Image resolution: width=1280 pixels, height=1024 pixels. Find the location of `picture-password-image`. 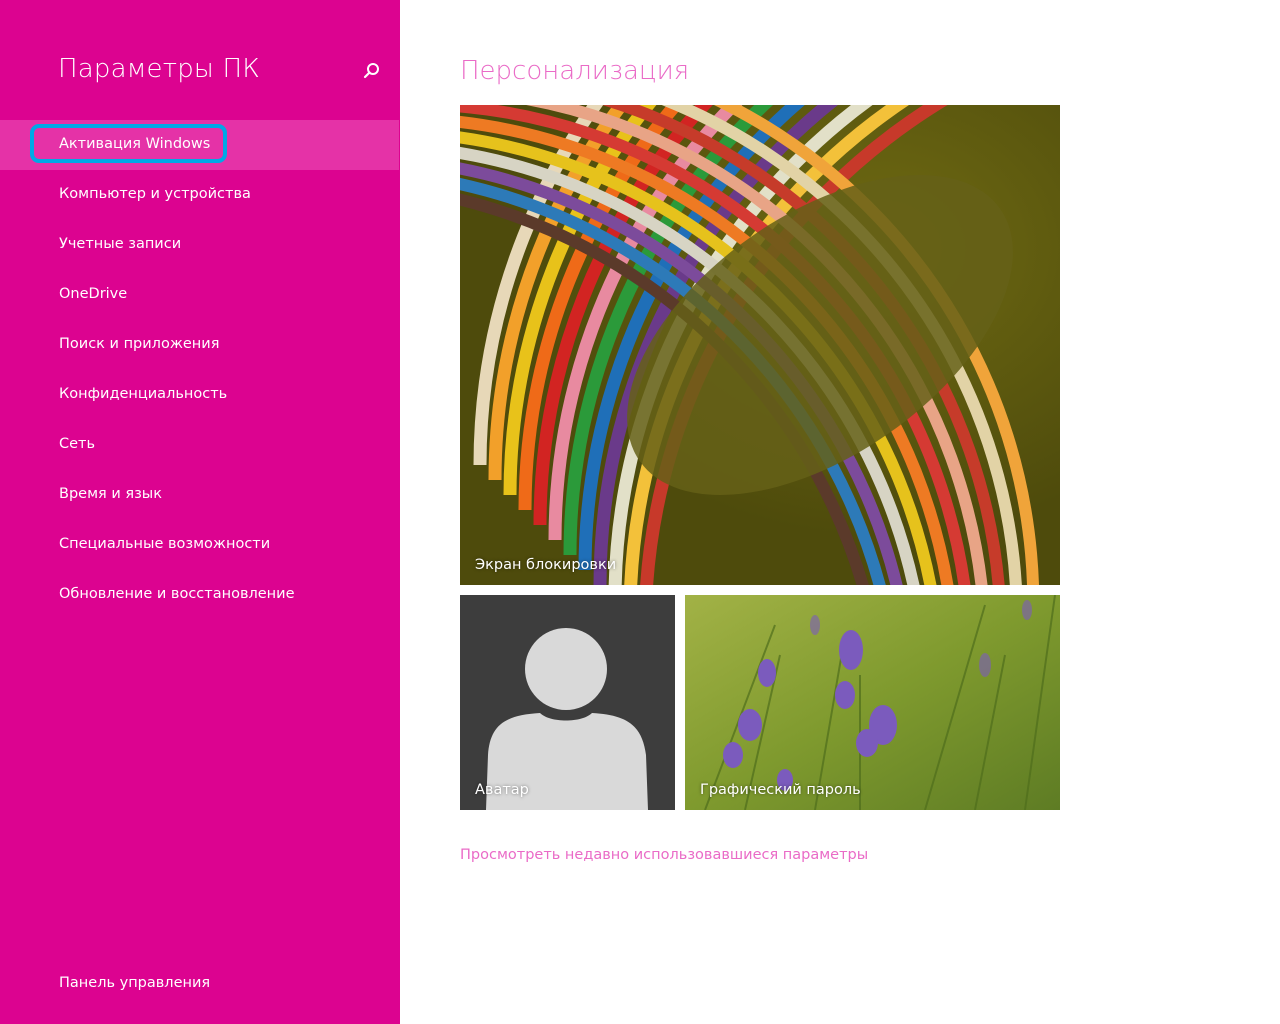

picture-password-image is located at coordinates (872, 702).